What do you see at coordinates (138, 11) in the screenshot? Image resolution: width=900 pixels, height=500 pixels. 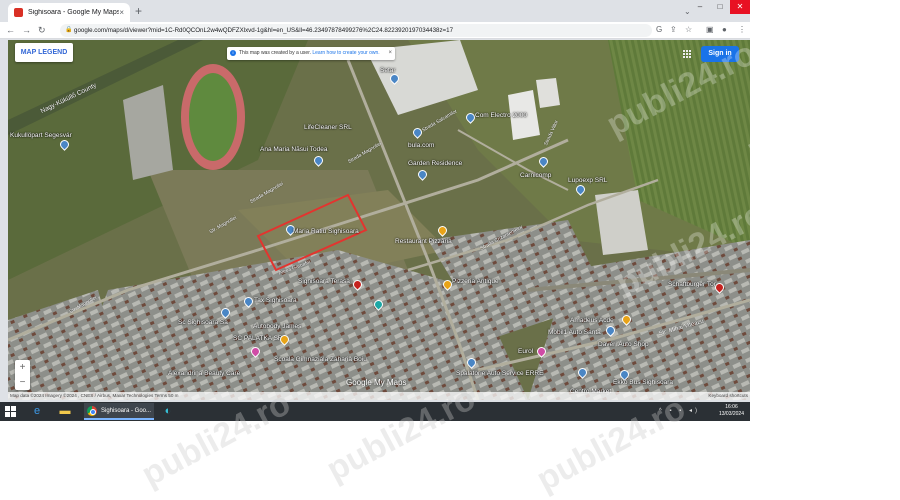 I see `new-tab-button: +` at bounding box center [138, 11].